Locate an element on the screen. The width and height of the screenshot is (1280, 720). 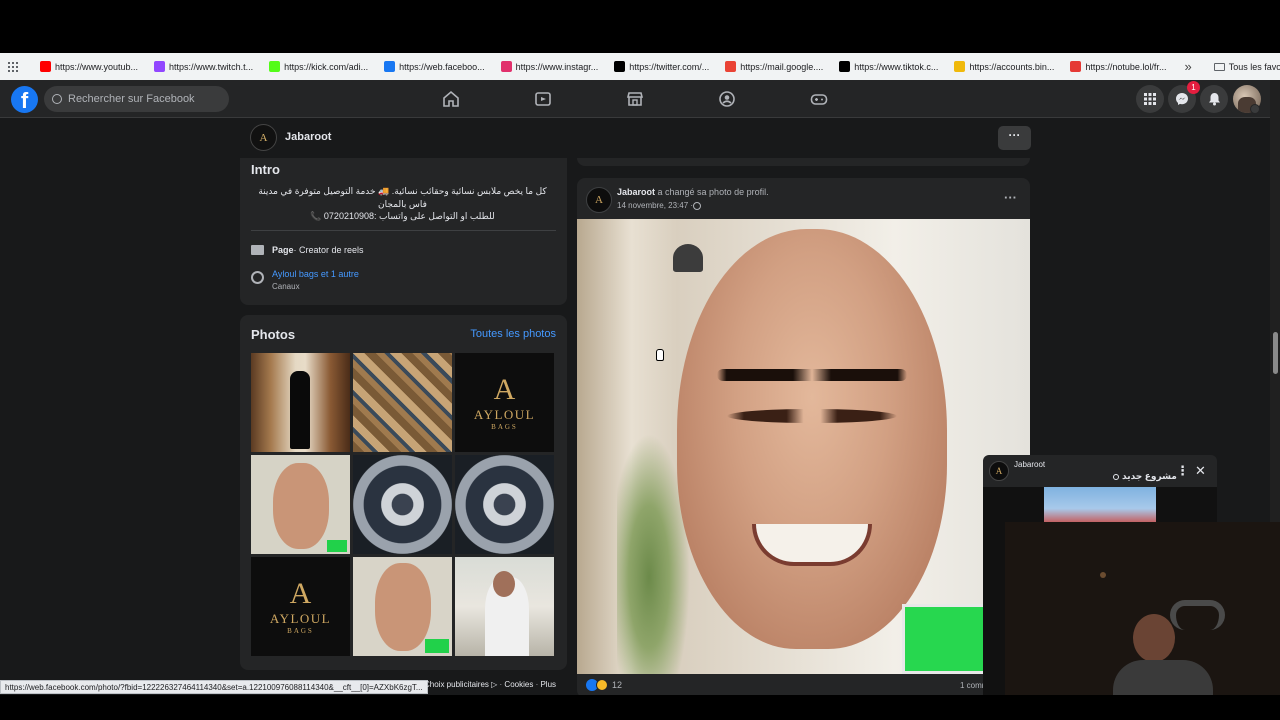
search-placeholder: Rechercher sur Facebook is located at coordinates (131, 99).